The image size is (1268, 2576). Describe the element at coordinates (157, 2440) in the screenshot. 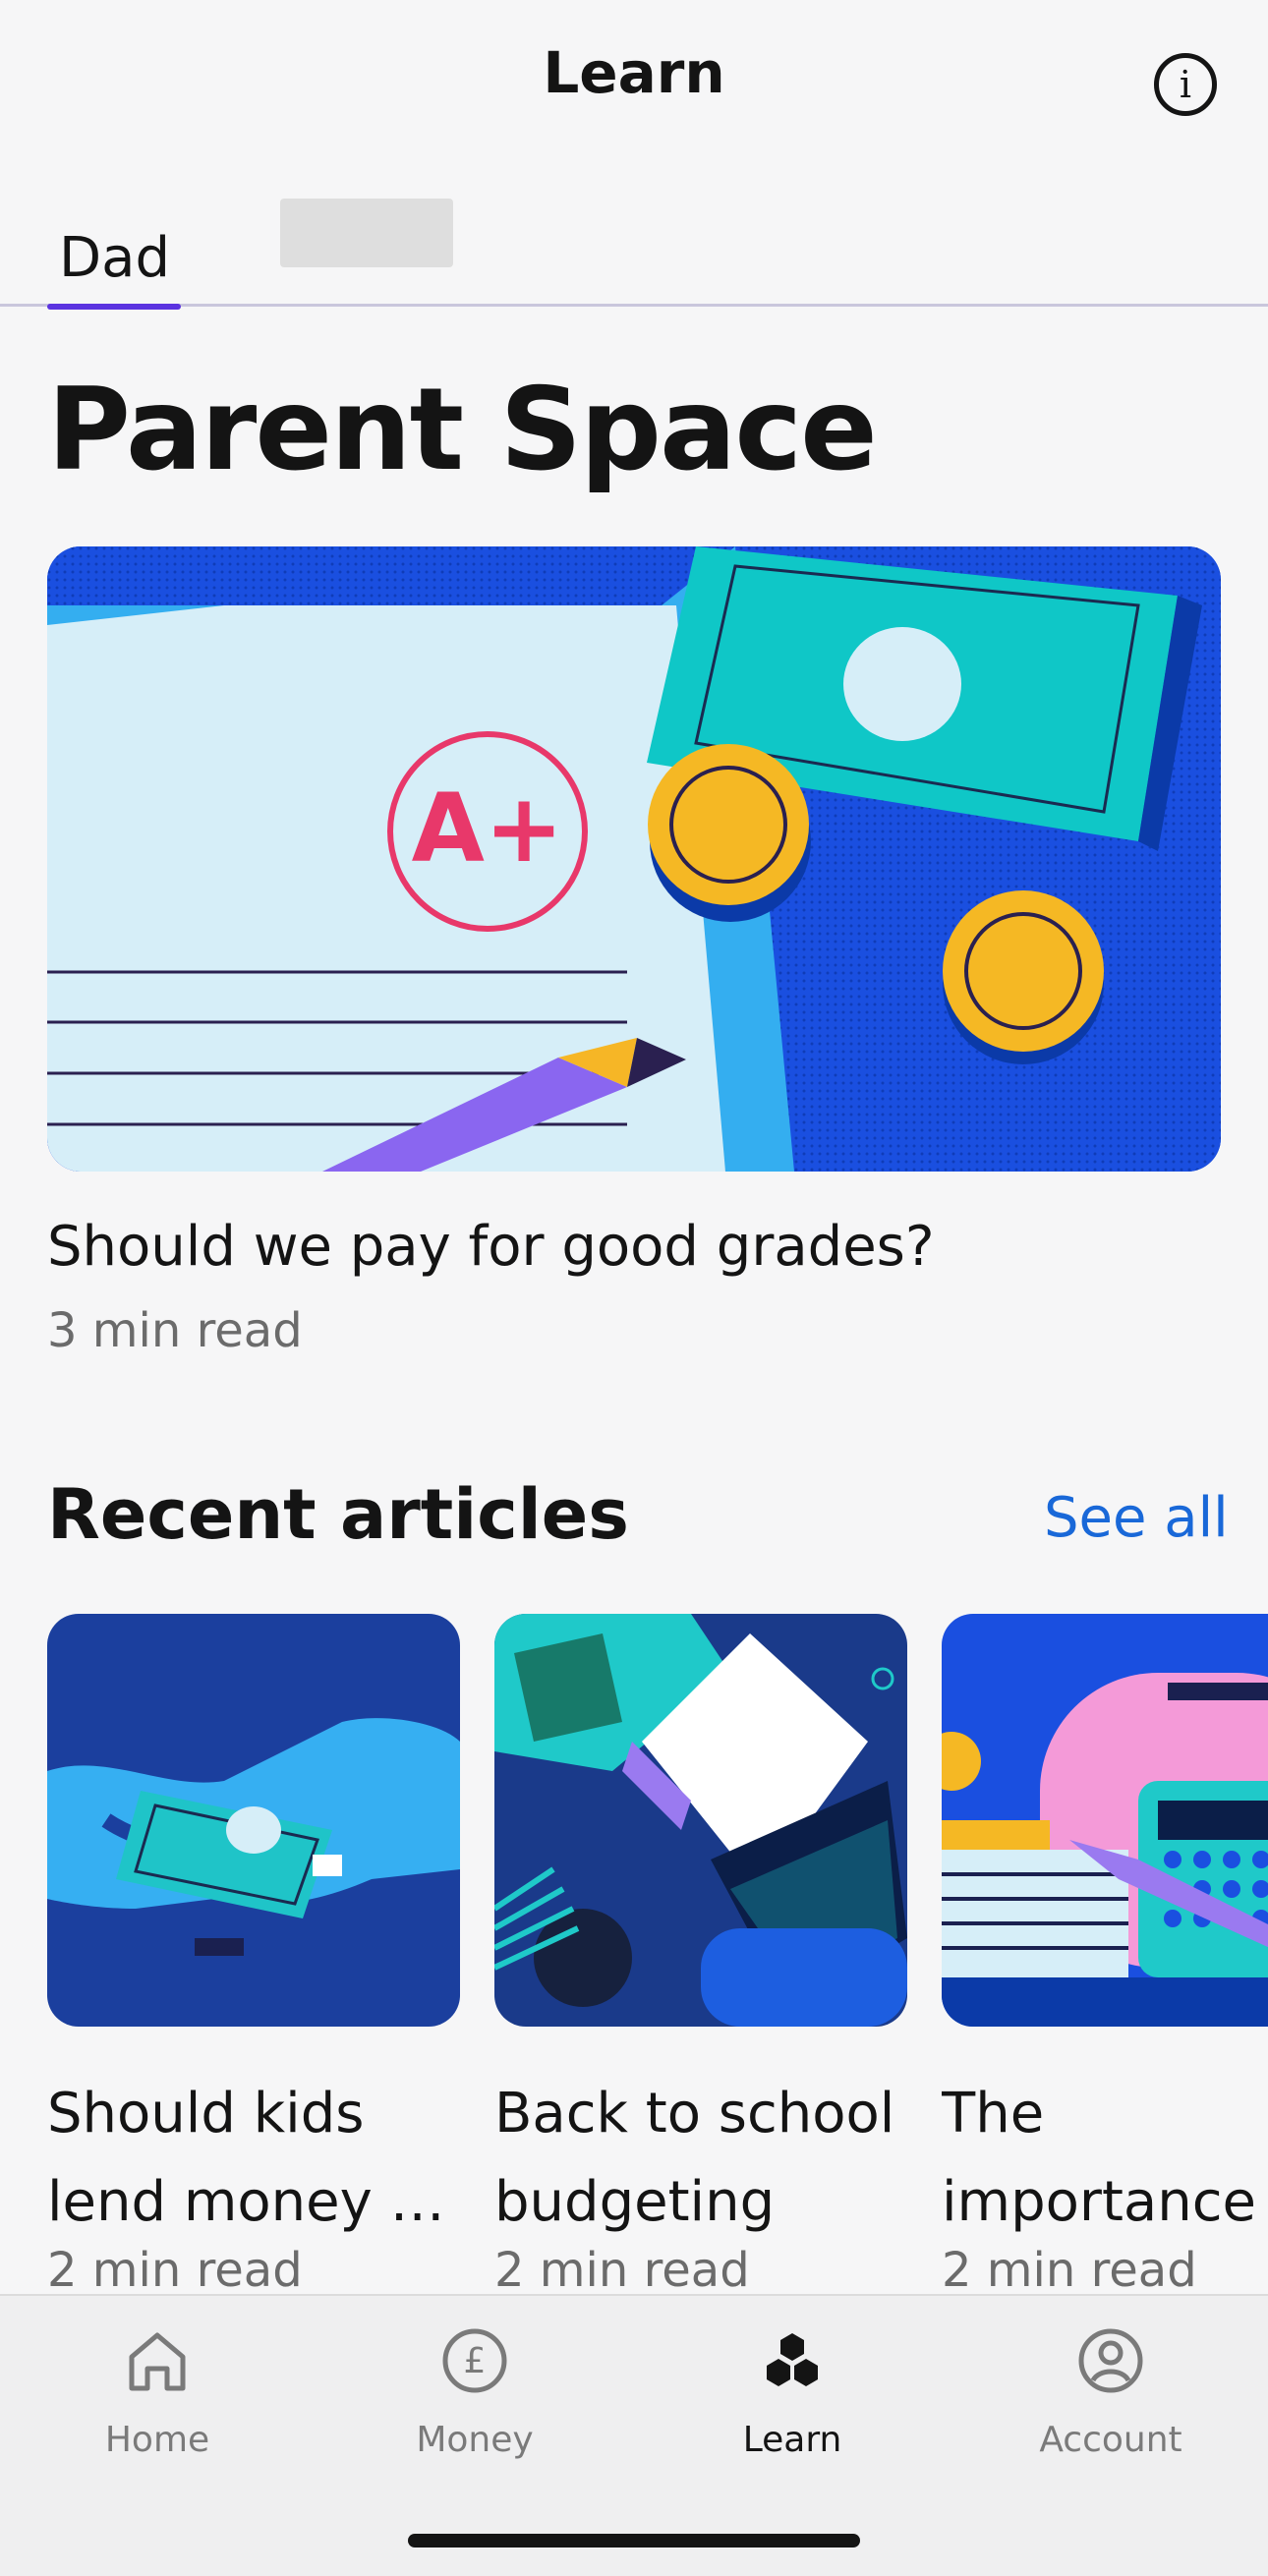

I see `tabbar-label: Home` at that location.